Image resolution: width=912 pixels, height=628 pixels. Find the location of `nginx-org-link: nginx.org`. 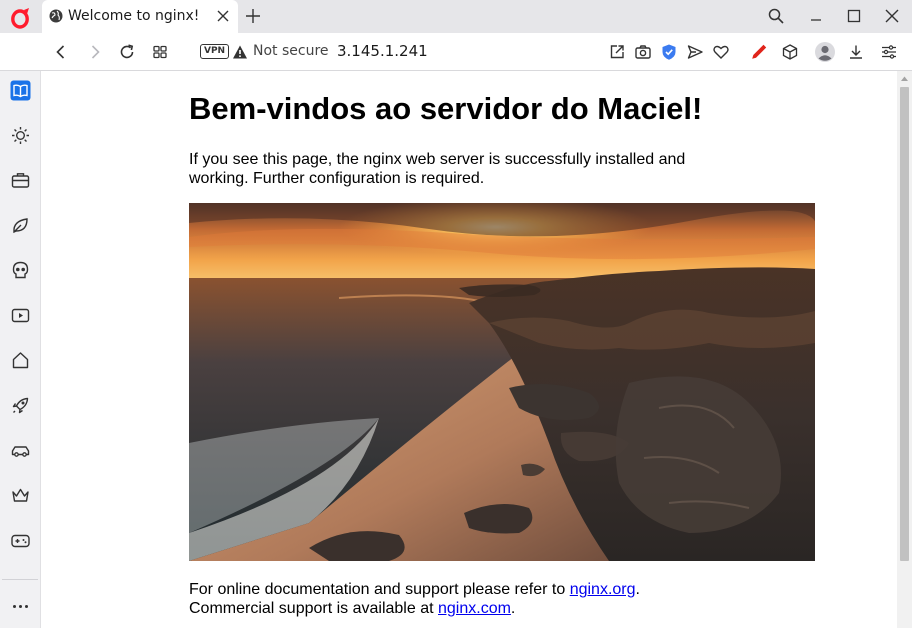

nginx-org-link: nginx.org is located at coordinates (603, 589).